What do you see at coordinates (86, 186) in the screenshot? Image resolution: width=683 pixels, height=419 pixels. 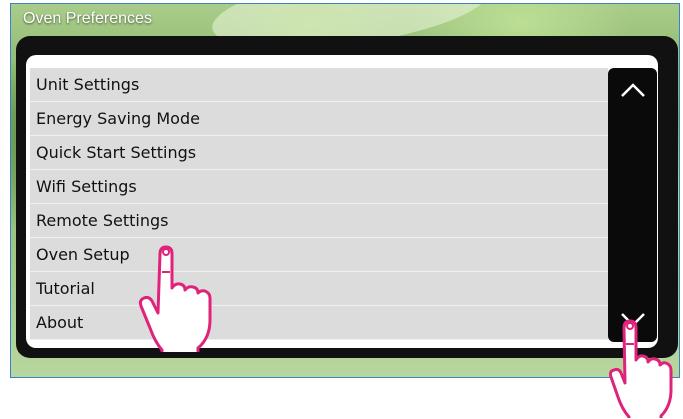 I see `list-item-label: Wifi Settings` at bounding box center [86, 186].